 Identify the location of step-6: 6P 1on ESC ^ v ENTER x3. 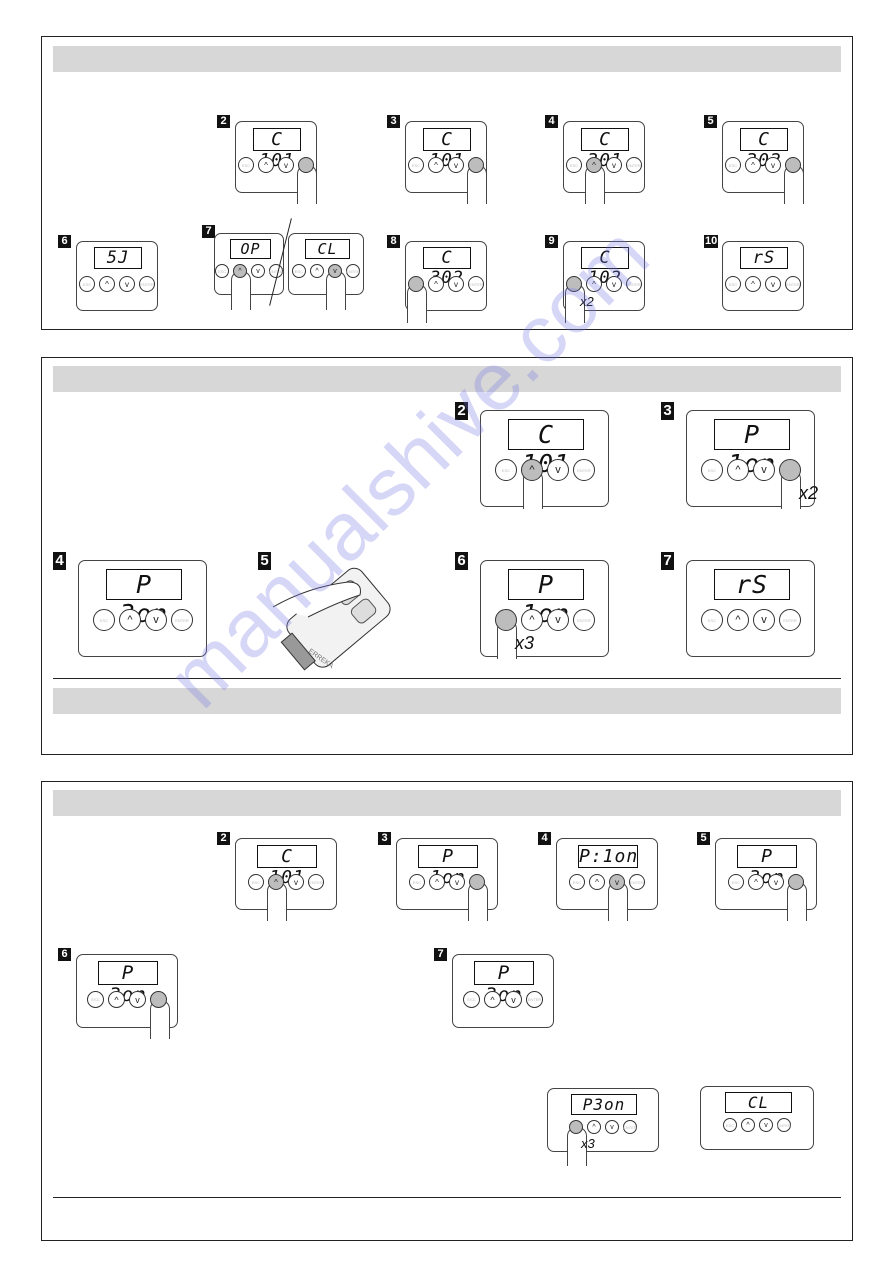
(541, 614).